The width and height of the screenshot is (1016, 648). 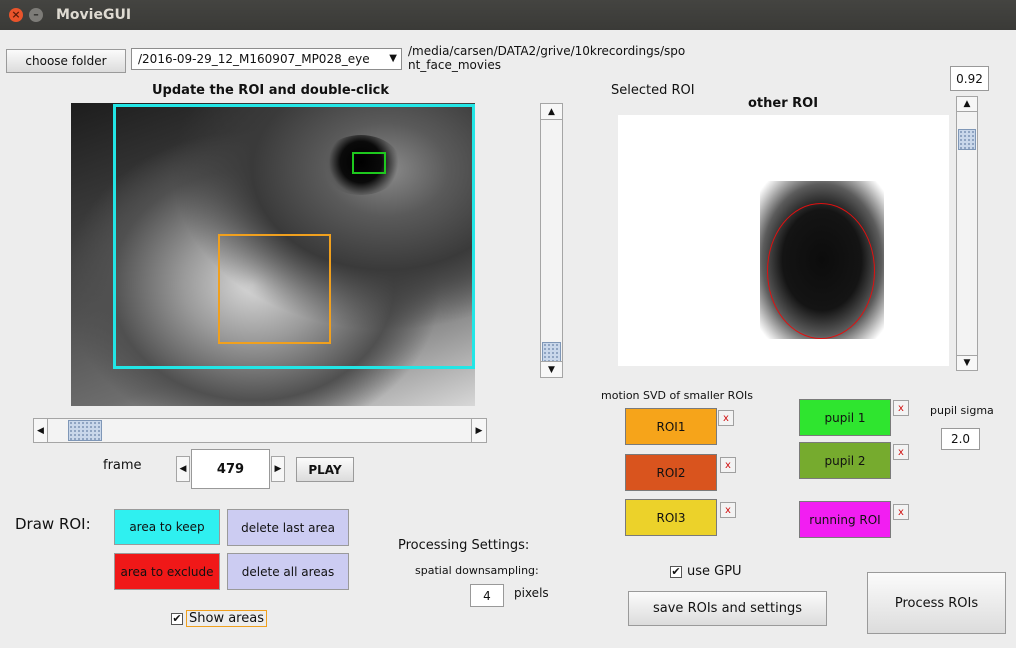 I want to click on video-heading: Update the ROI and double-click, so click(x=271, y=90).